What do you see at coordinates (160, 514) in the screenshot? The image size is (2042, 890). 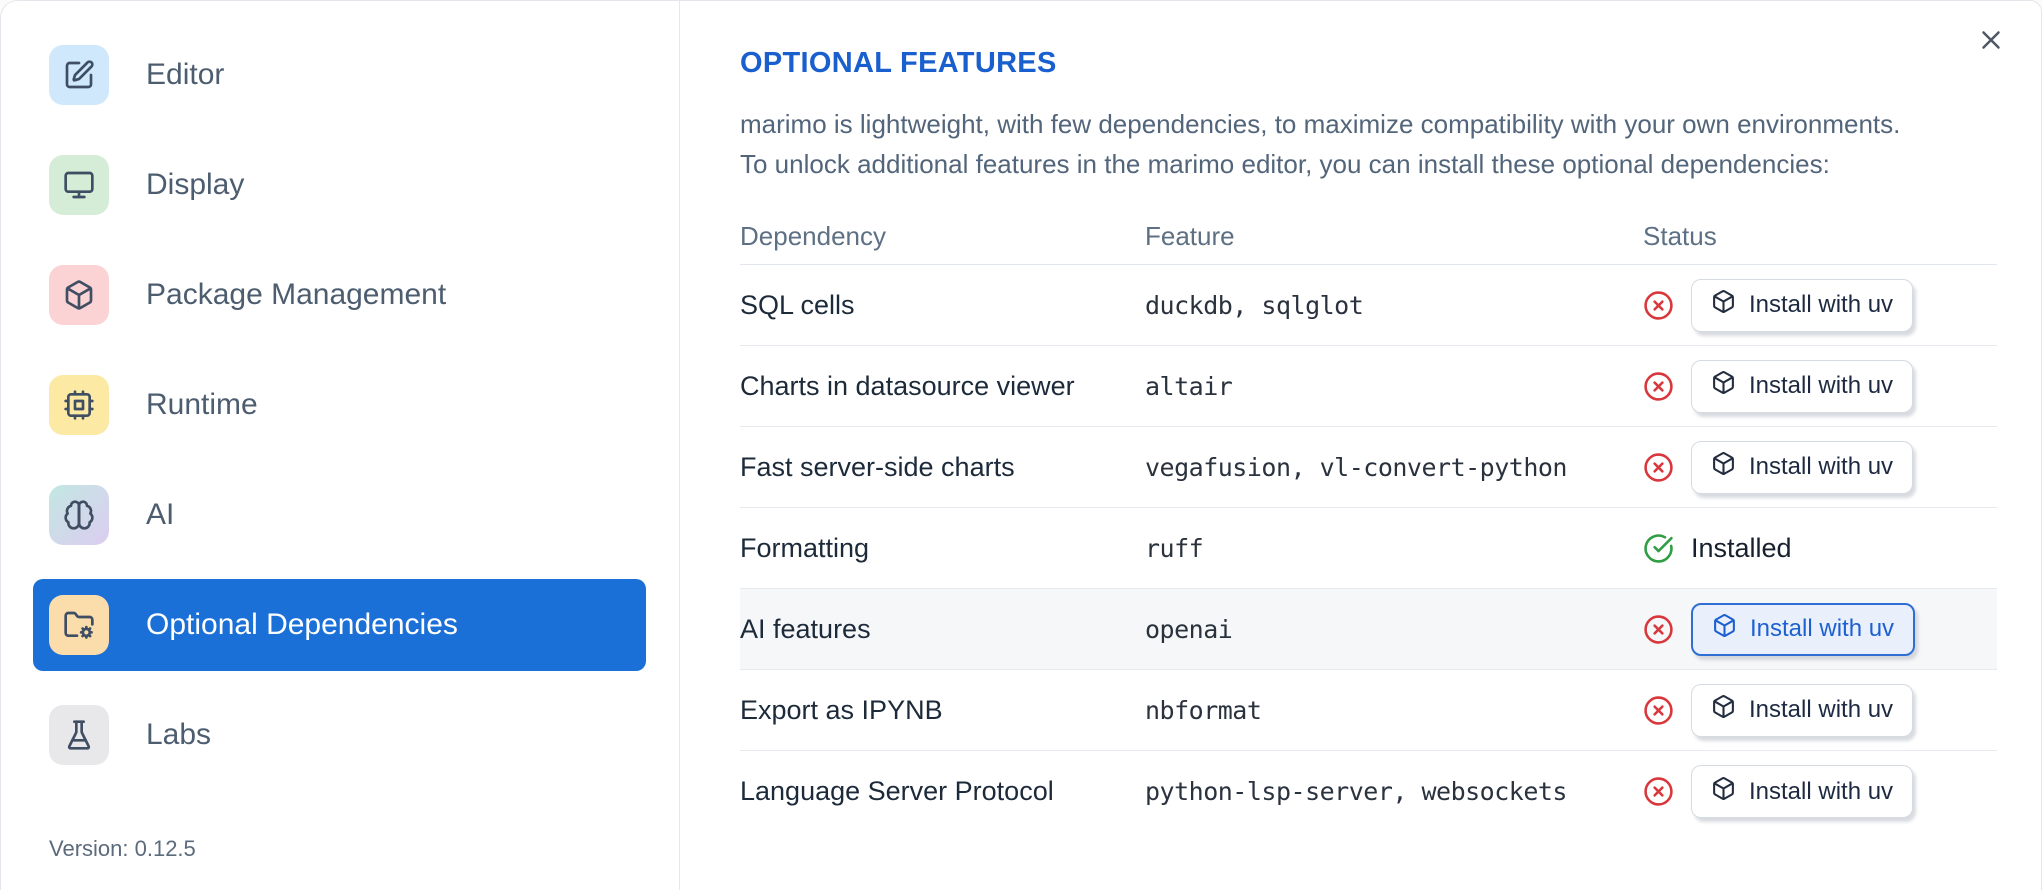 I see `sidebar-item-label: AI` at bounding box center [160, 514].